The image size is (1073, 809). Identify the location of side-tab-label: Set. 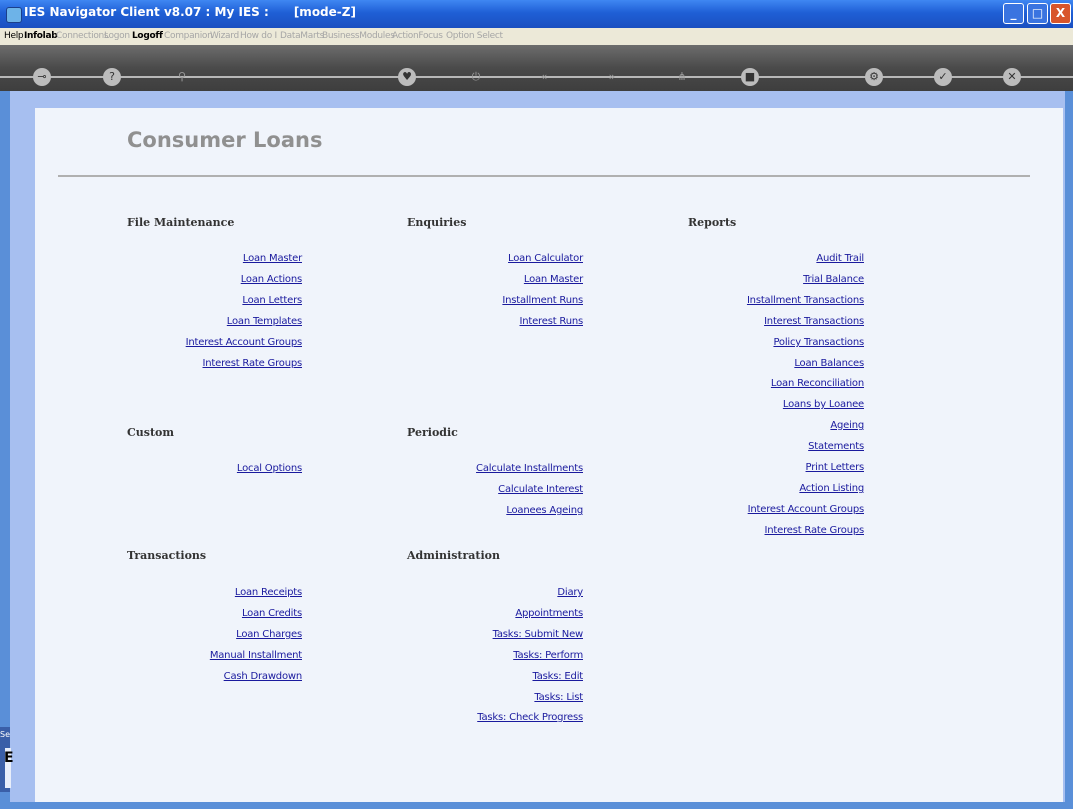
(5, 734).